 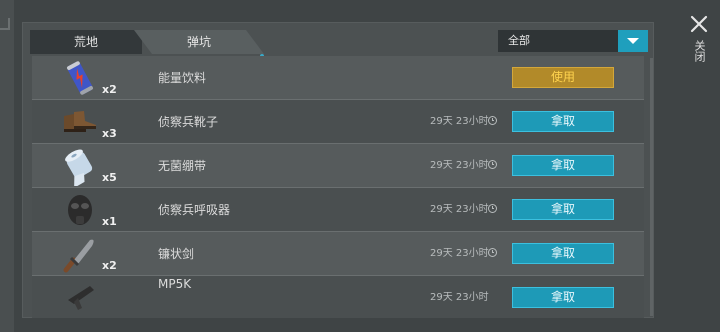 What do you see at coordinates (79, 167) in the screenshot?
I see `sterile-bandage-icon` at bounding box center [79, 167].